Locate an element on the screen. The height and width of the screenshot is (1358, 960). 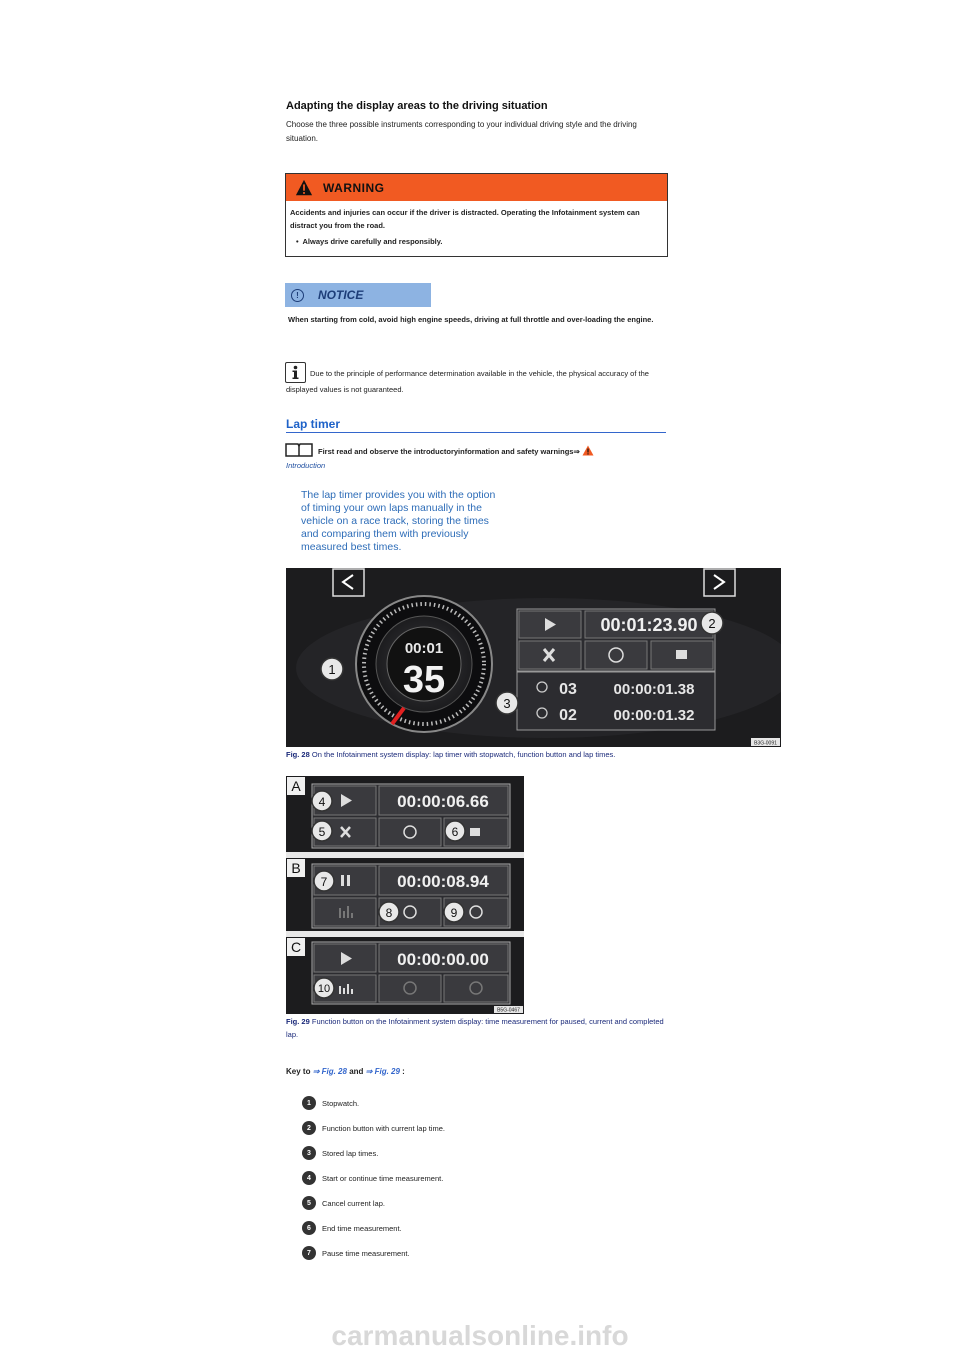
notice-header: ! NOTICE is located at coordinates (358, 295).